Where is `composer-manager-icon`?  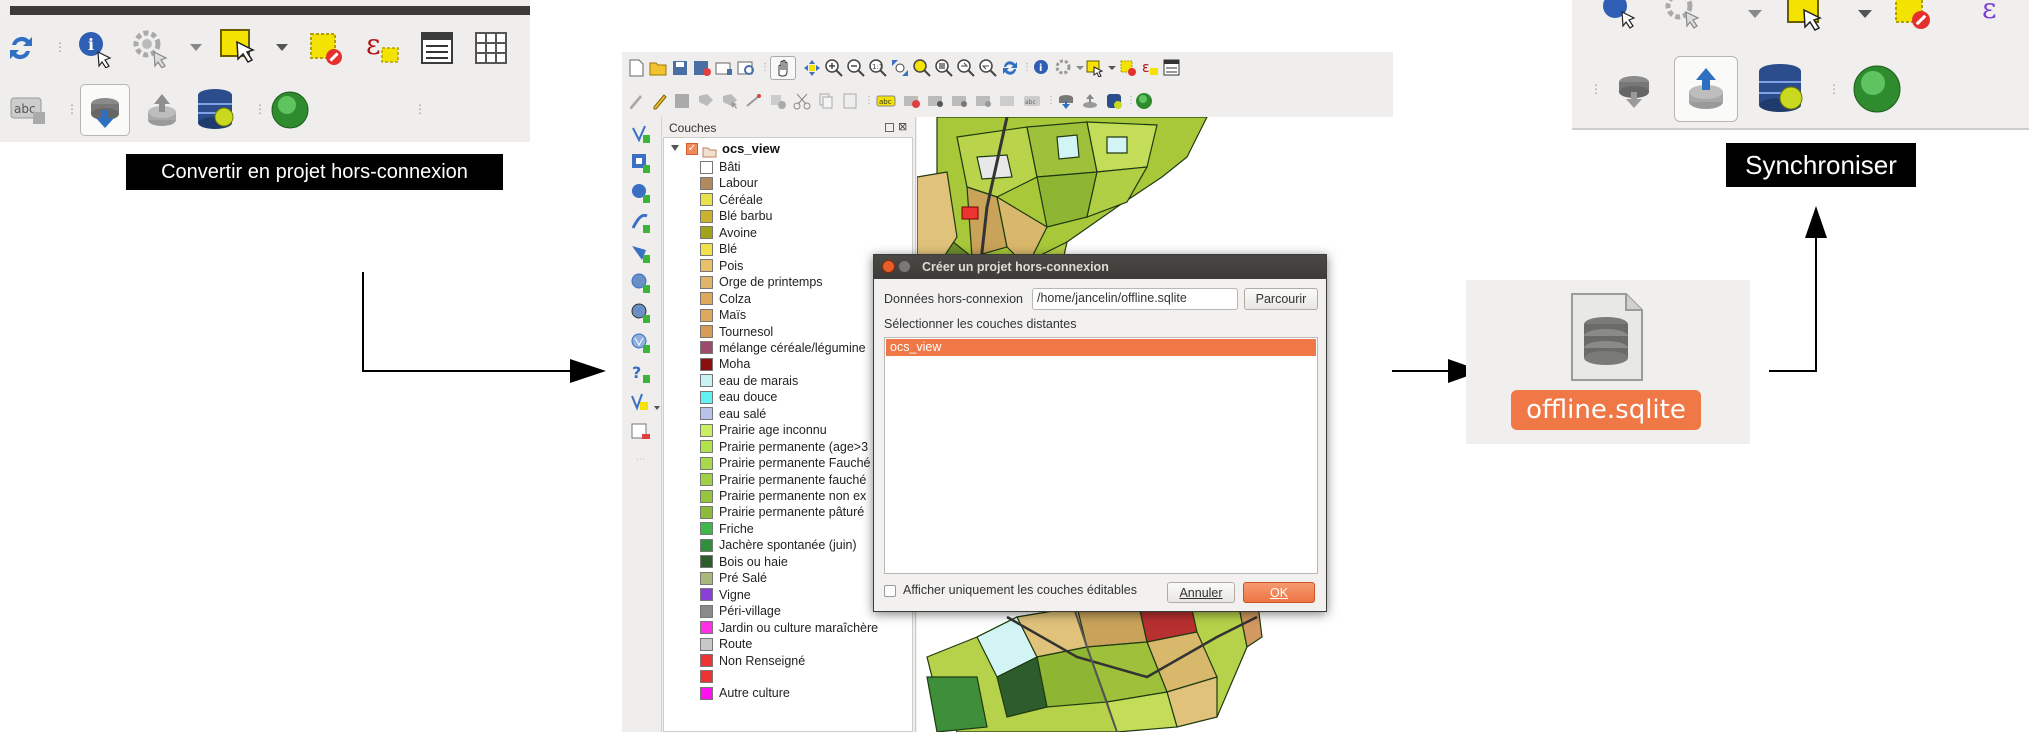
composer-manager-icon is located at coordinates (746, 68).